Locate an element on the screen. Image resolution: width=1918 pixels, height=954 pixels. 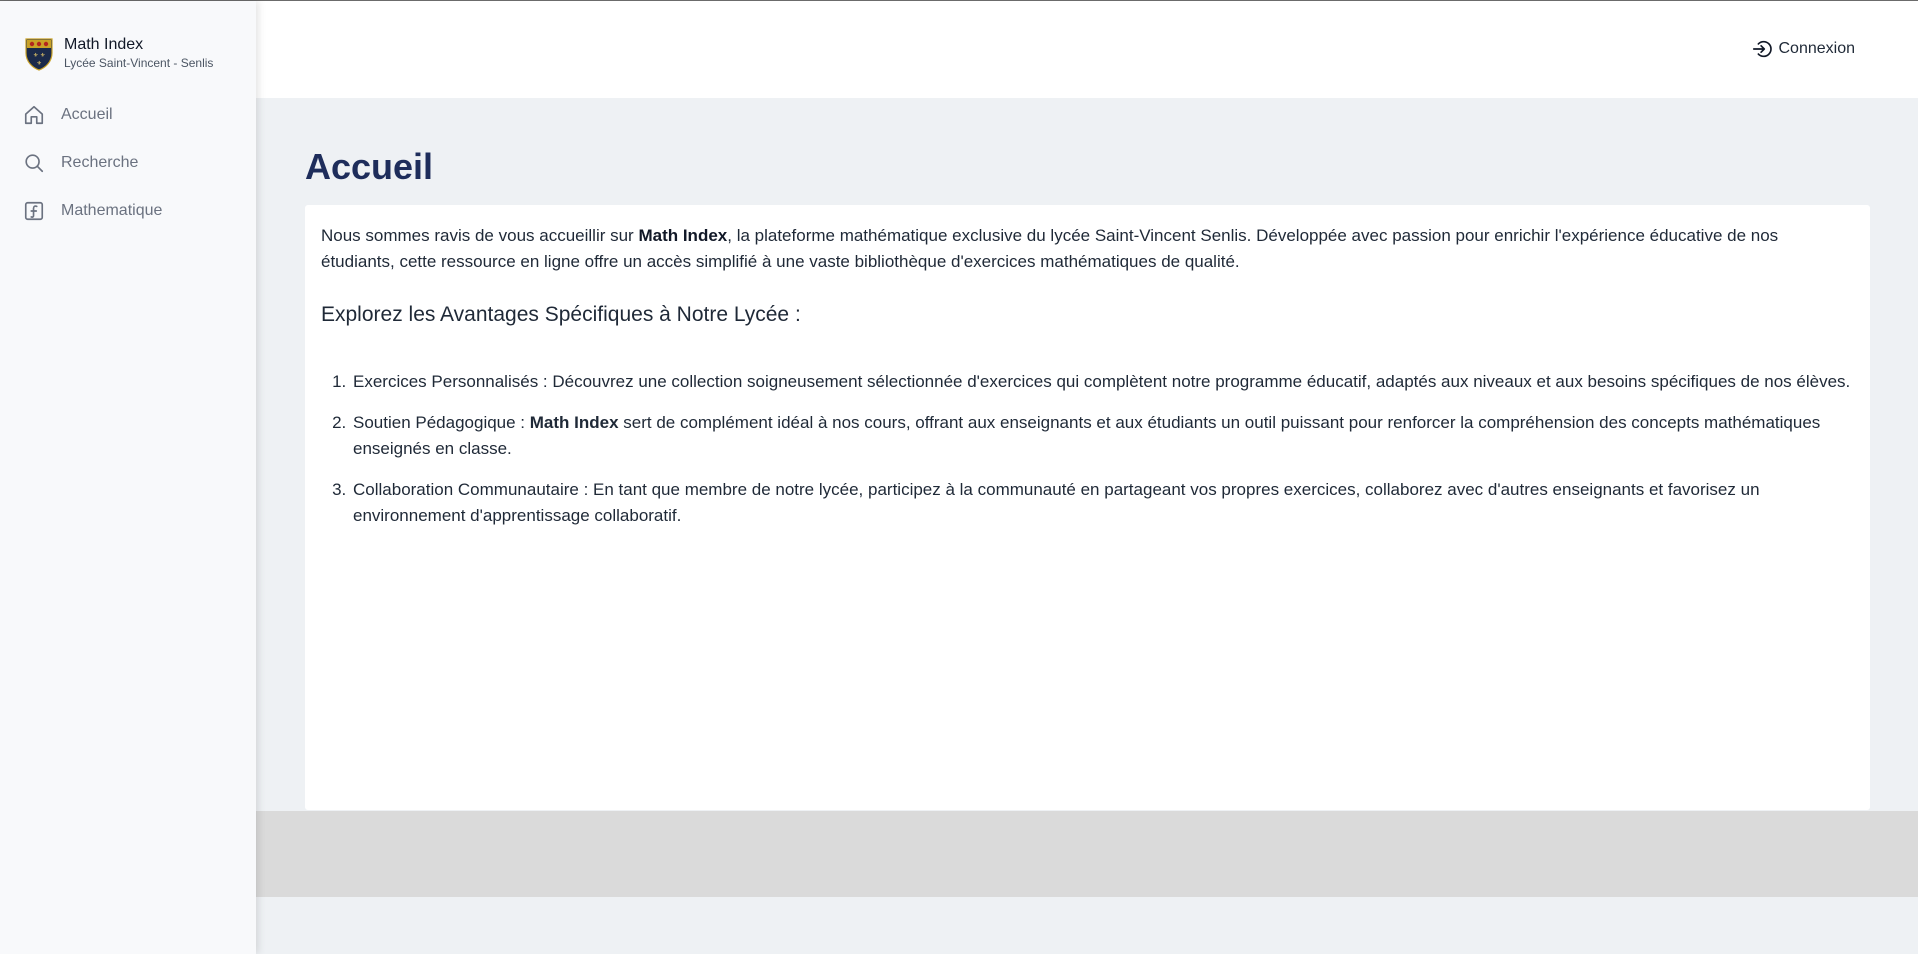
top-header: Connexion is located at coordinates (1087, 49).